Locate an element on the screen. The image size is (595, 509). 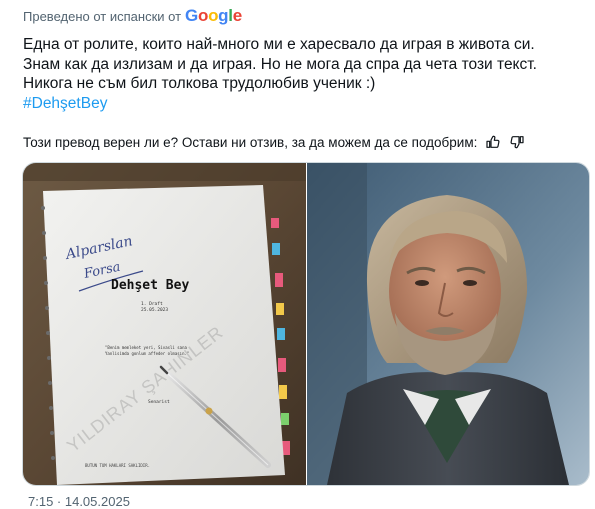
thumbs-up-icon is located at coordinates (493, 142).